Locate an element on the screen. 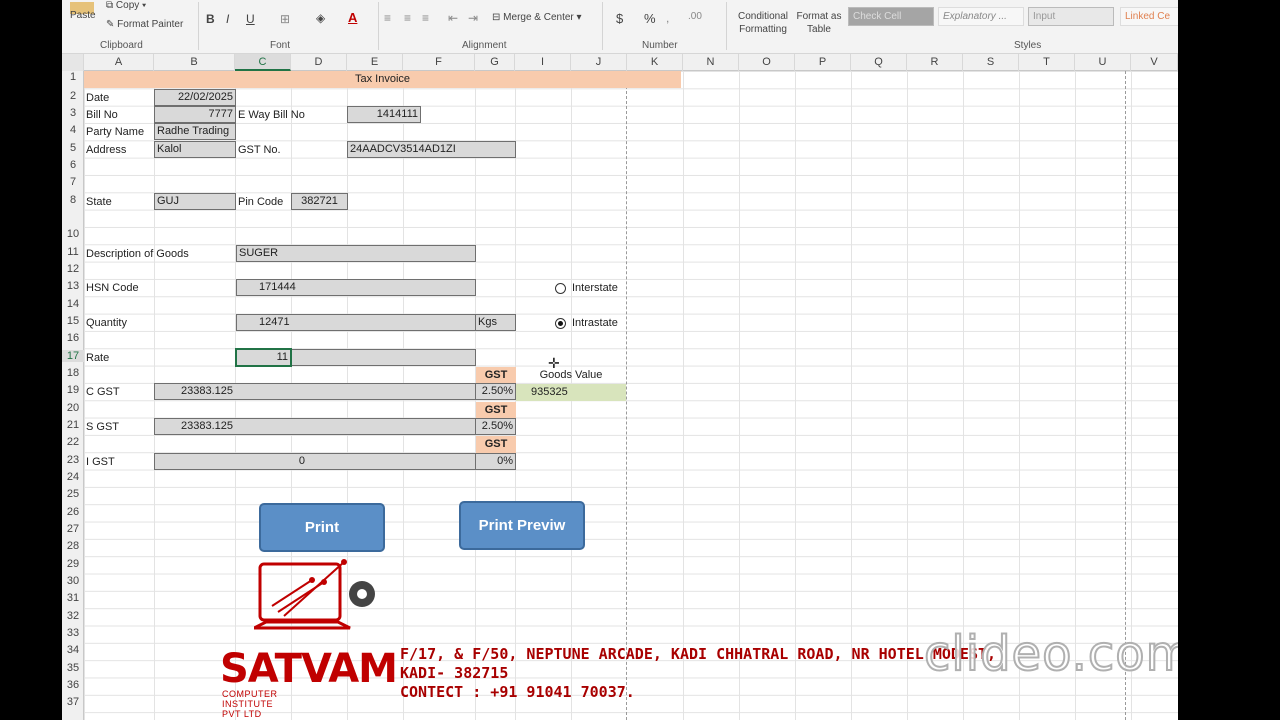 This screenshot has height=720, width=1280. column-header: I is located at coordinates (543, 62).